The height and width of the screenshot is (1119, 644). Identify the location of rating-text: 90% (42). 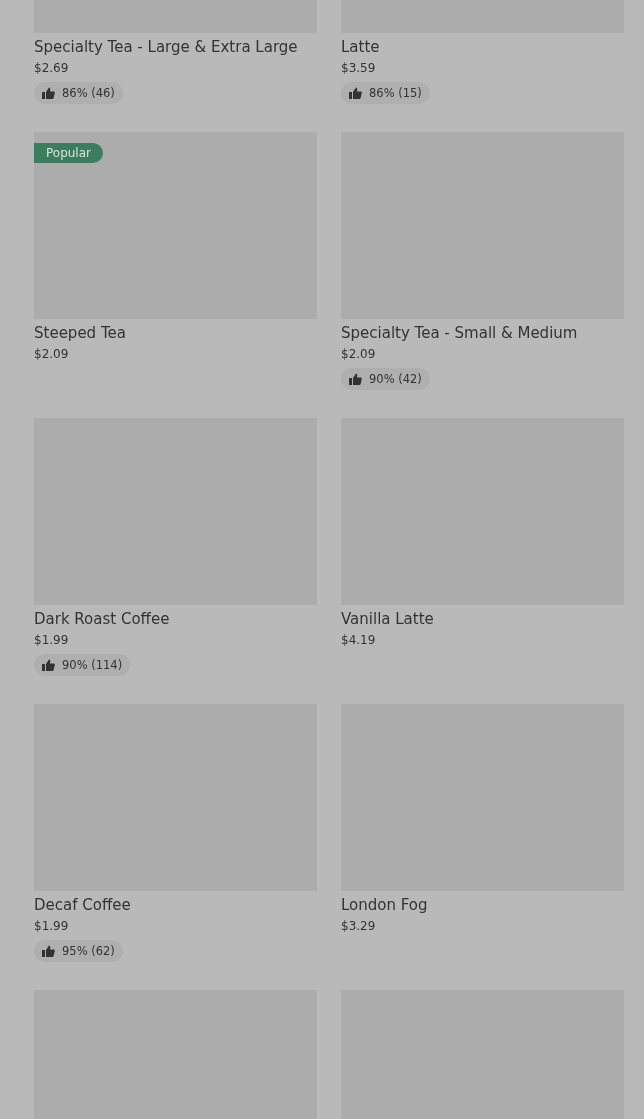
(395, 379).